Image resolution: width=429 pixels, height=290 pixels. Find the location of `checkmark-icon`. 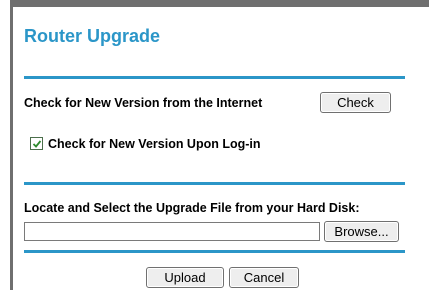

checkmark-icon is located at coordinates (37, 144).